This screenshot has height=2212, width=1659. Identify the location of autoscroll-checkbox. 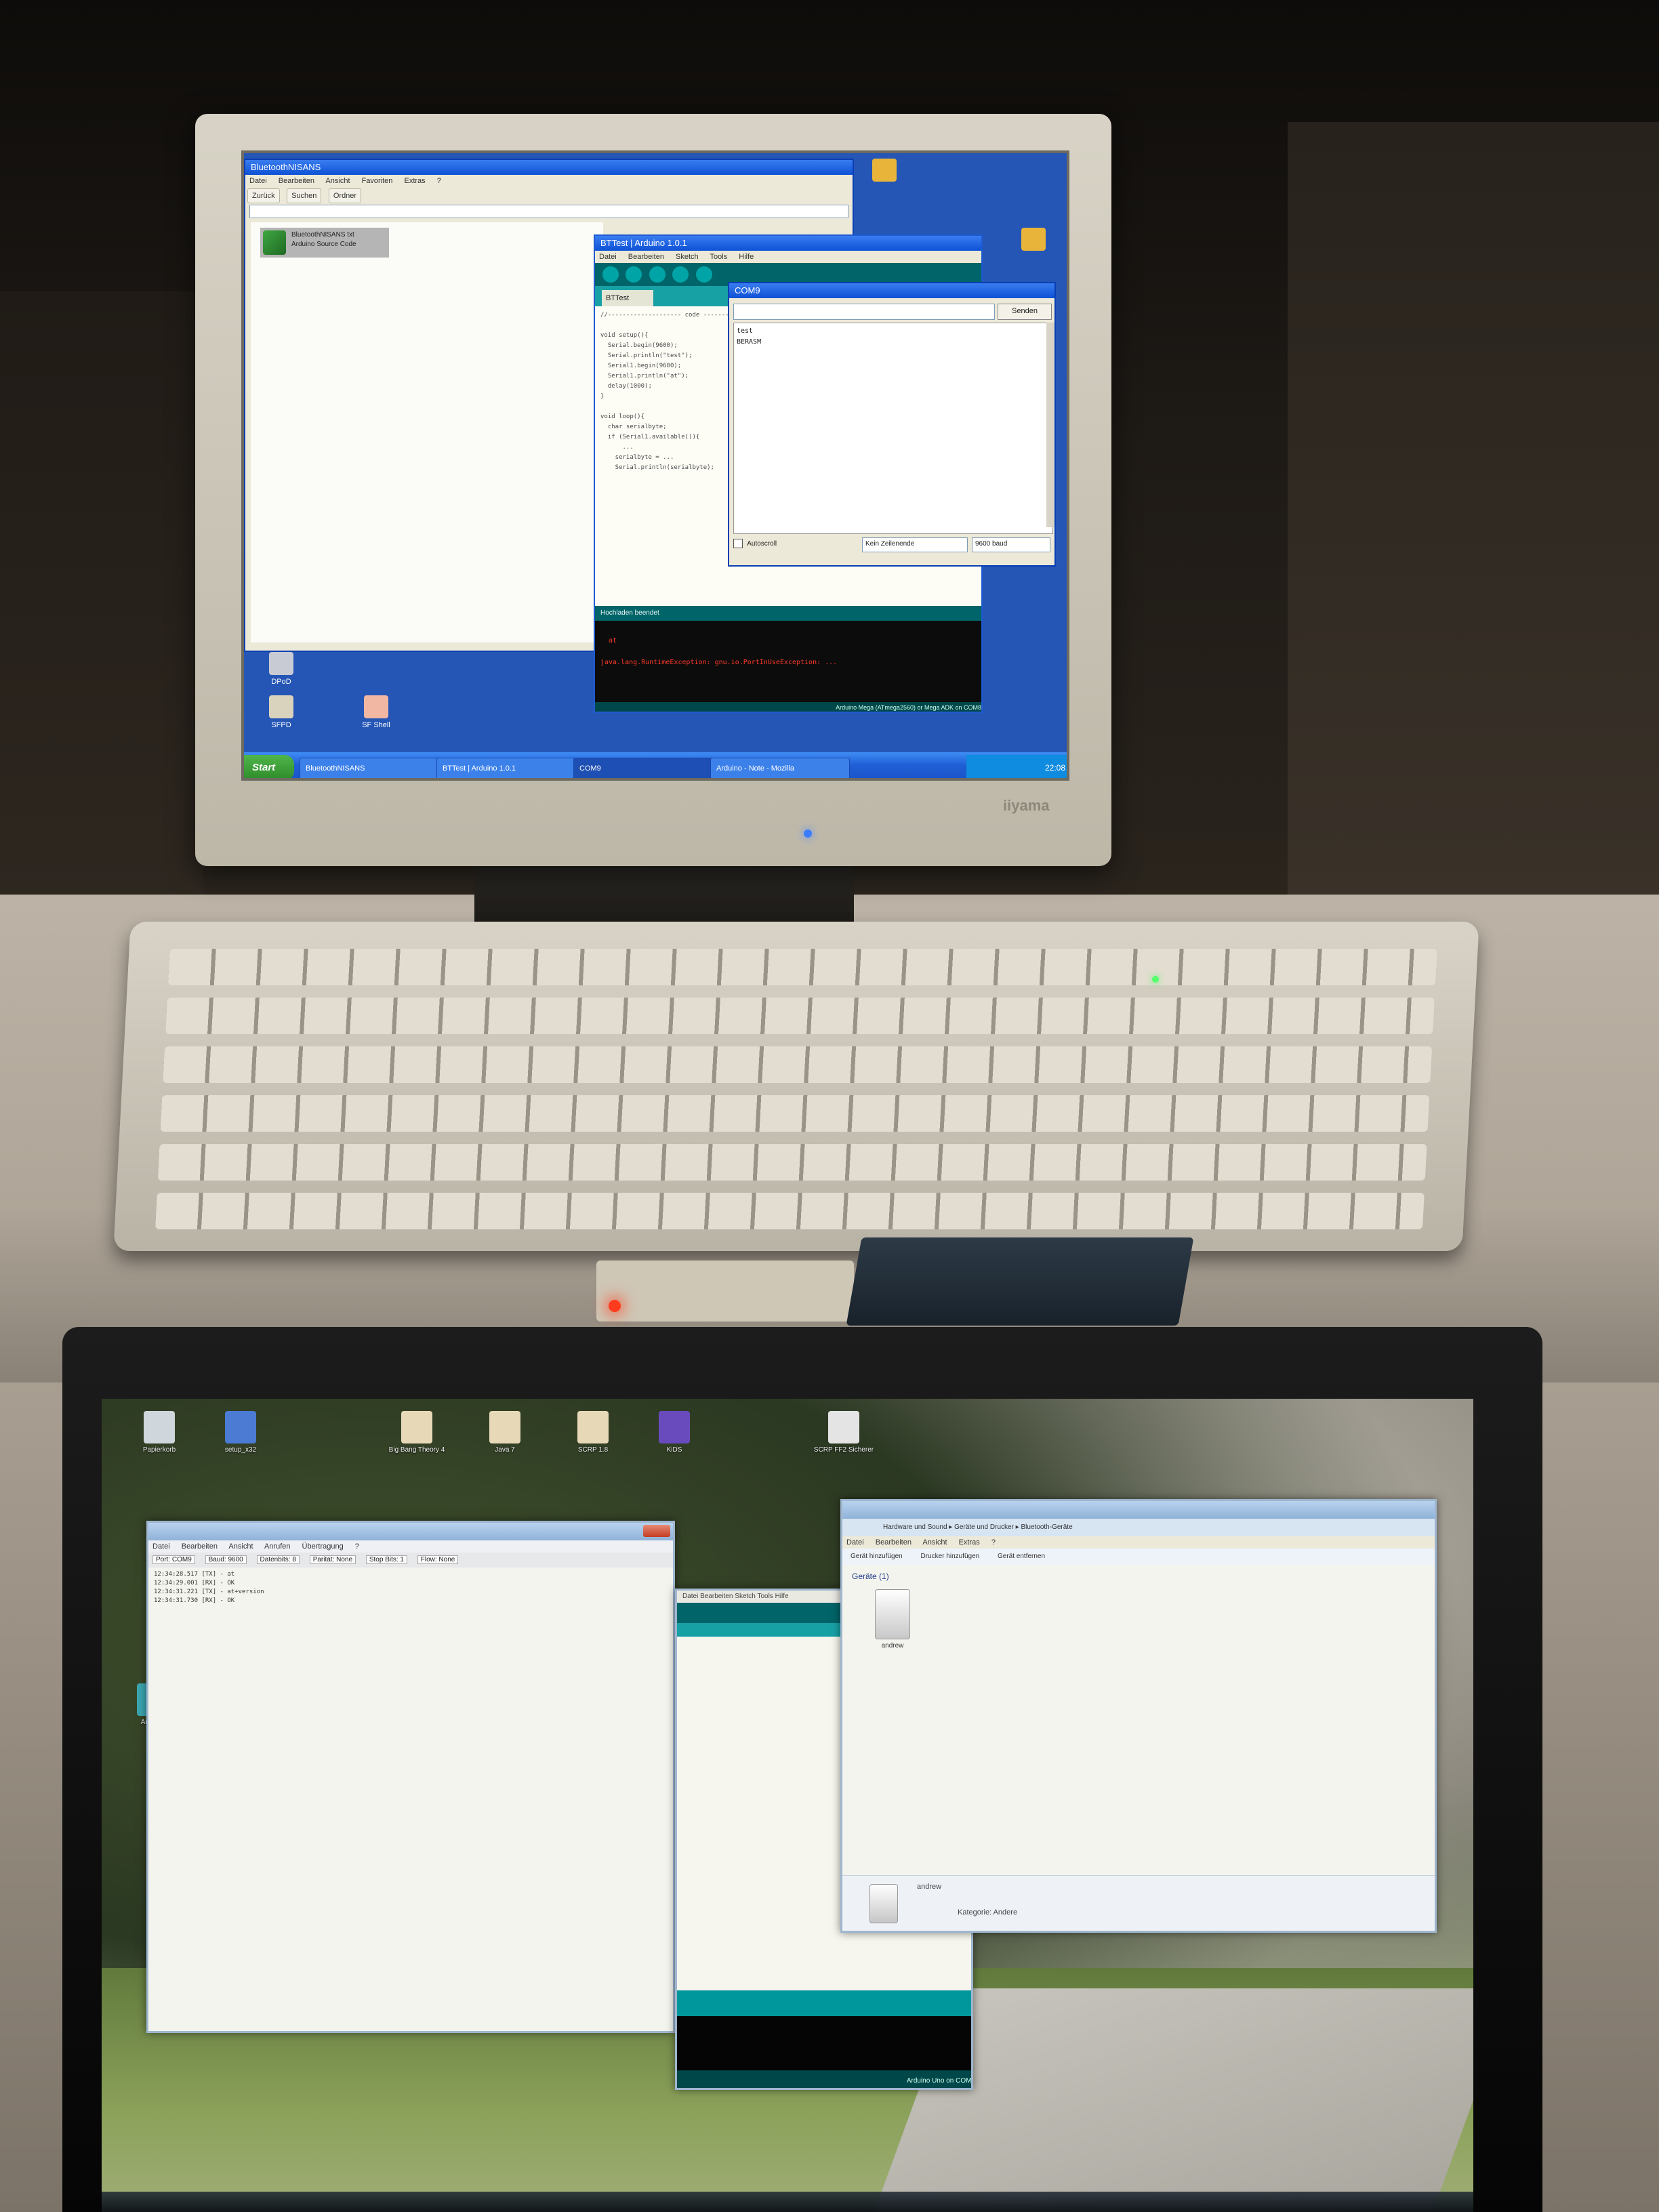
(738, 544).